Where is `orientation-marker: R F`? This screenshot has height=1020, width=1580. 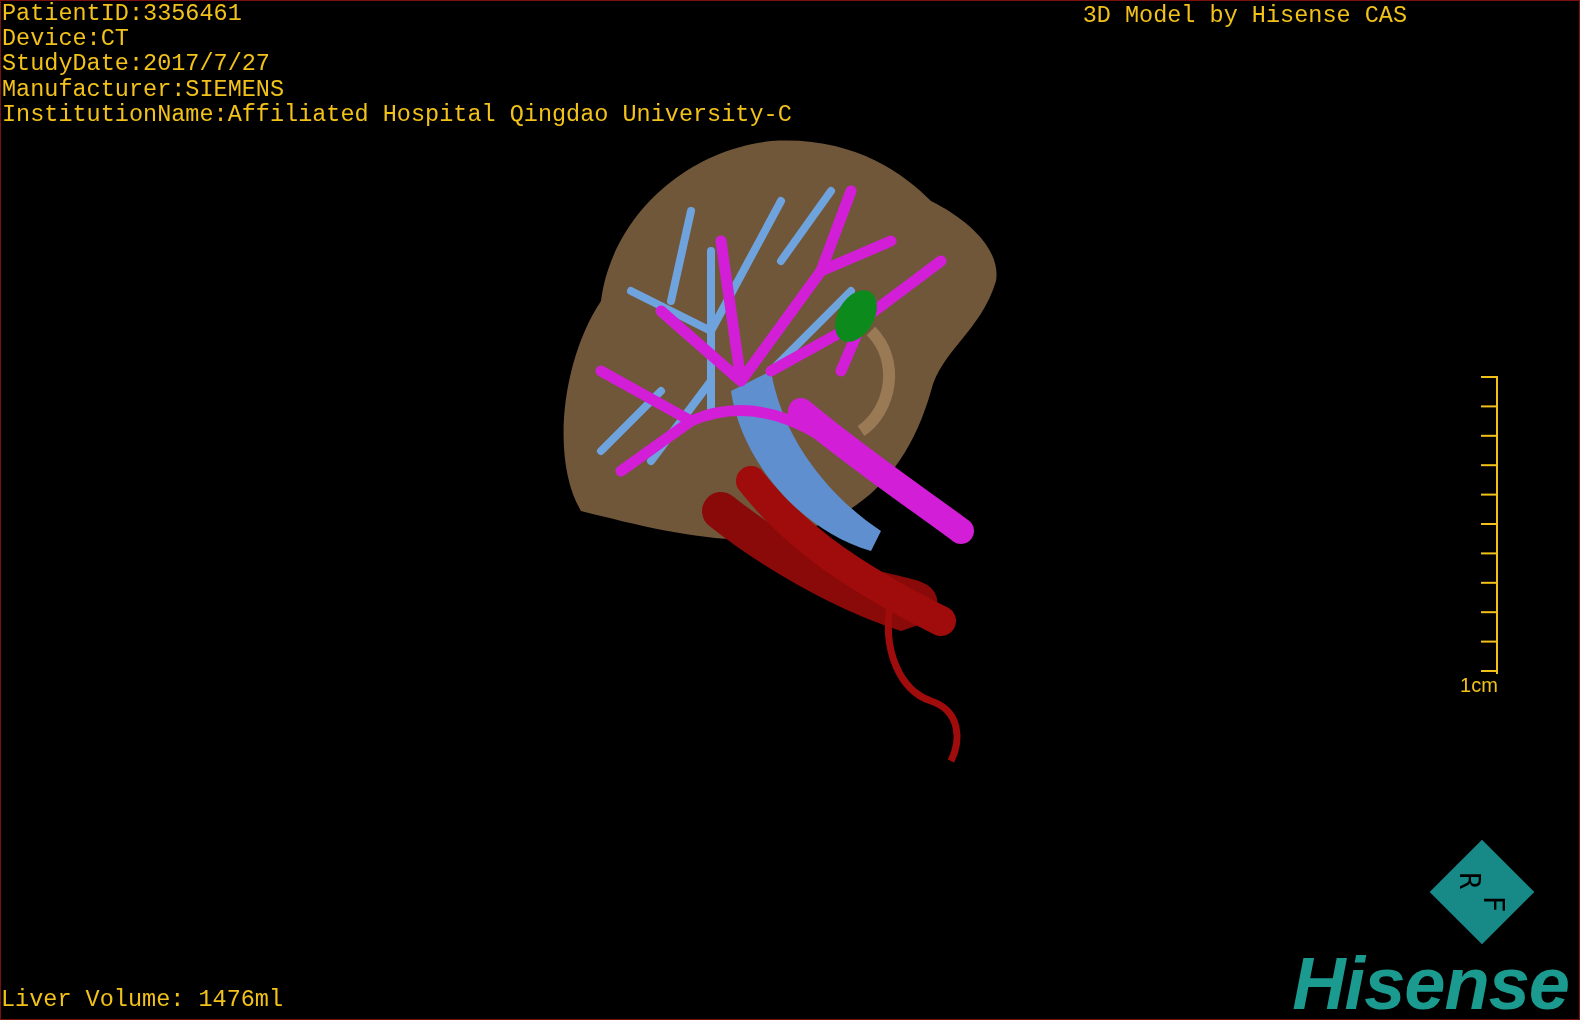 orientation-marker: R F is located at coordinates (1482, 892).